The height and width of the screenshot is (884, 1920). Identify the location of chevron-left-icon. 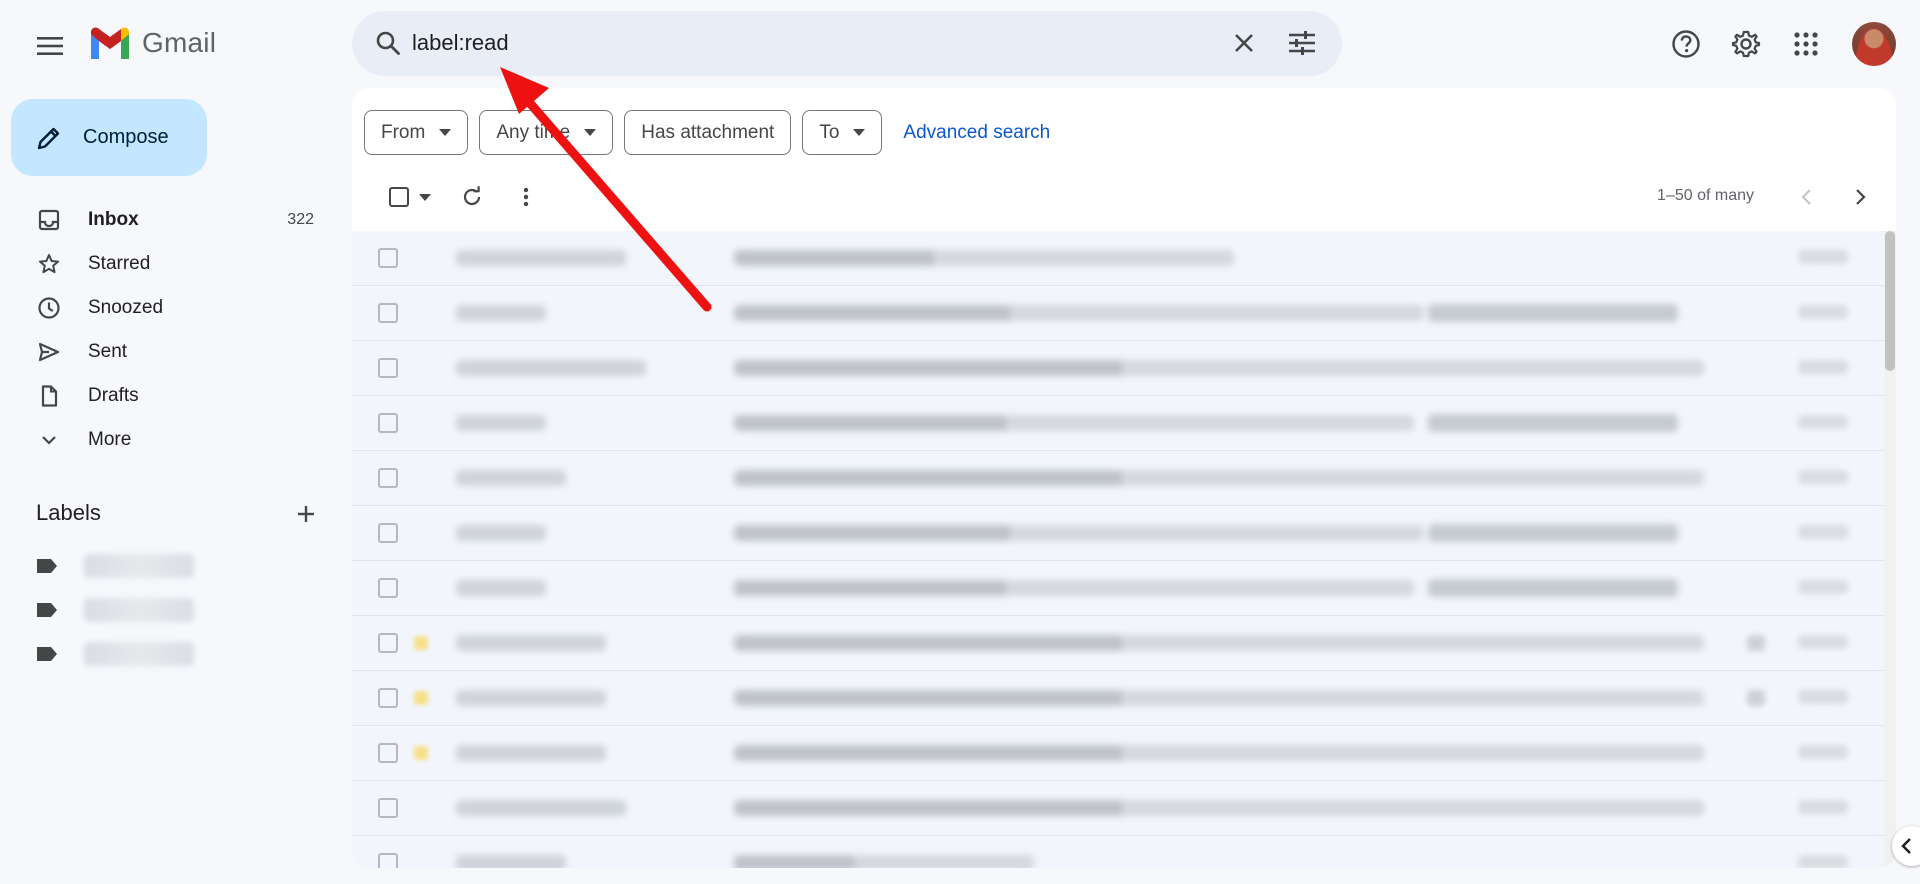
(1906, 846).